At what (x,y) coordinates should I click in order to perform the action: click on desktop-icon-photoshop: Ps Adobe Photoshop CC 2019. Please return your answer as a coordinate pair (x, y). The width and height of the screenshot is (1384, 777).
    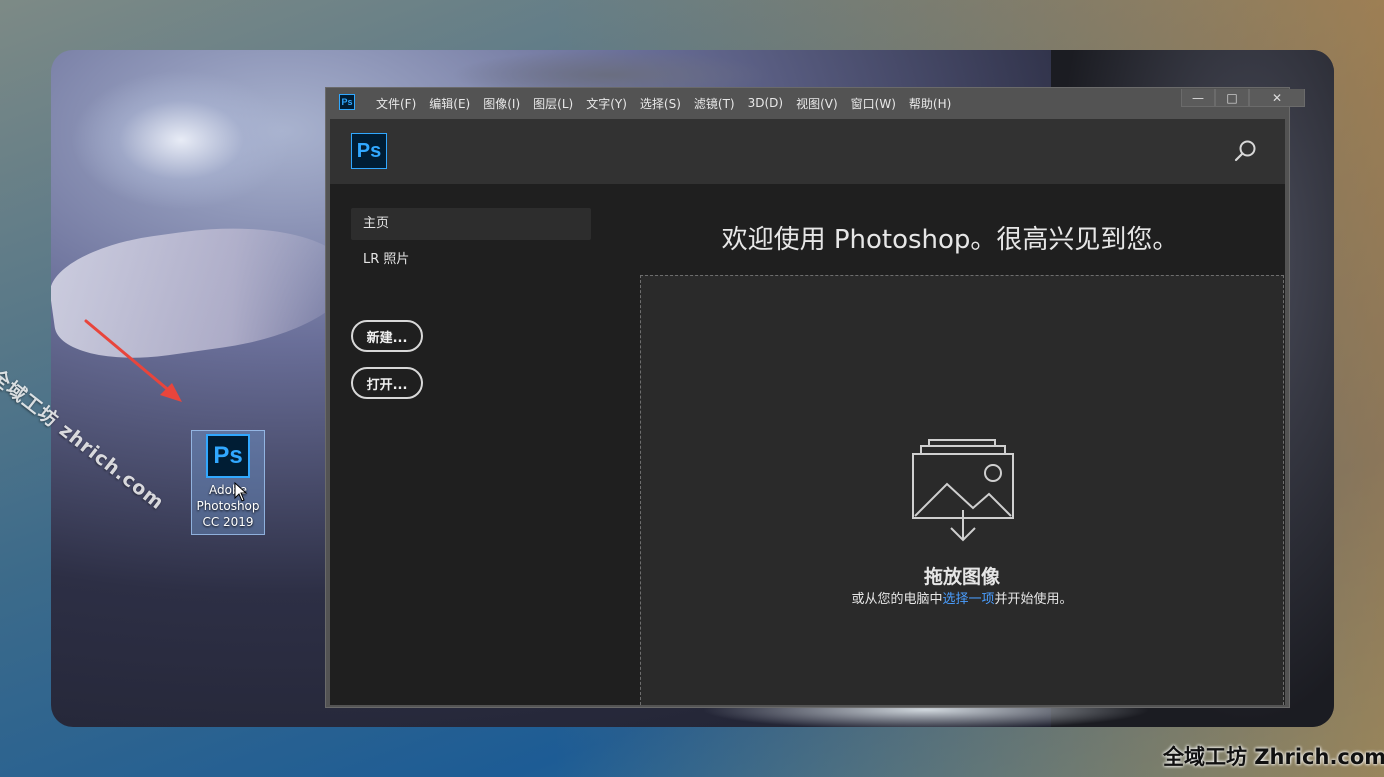
    Looking at the image, I should click on (228, 482).